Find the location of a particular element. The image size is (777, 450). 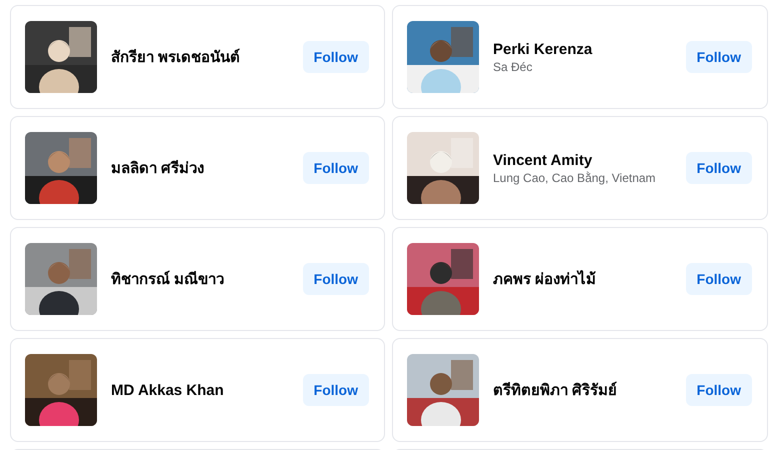

location-text: Lung Cao, Cao Bằng, Vietnam is located at coordinates (575, 177).